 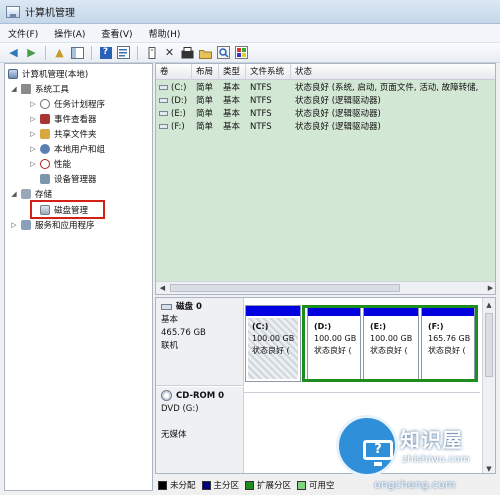 I want to click on connect-icon, so click(x=151, y=52).